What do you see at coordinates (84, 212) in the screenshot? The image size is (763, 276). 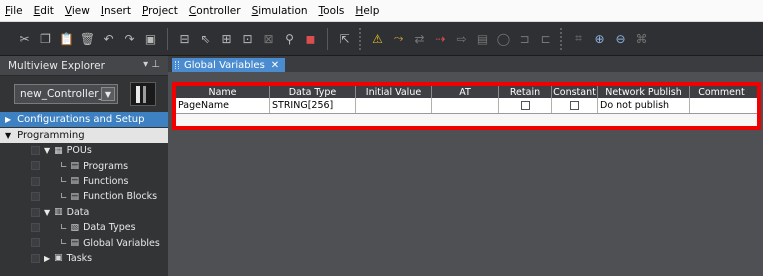 I see `tree-item-data: ▼ ▥ Data` at bounding box center [84, 212].